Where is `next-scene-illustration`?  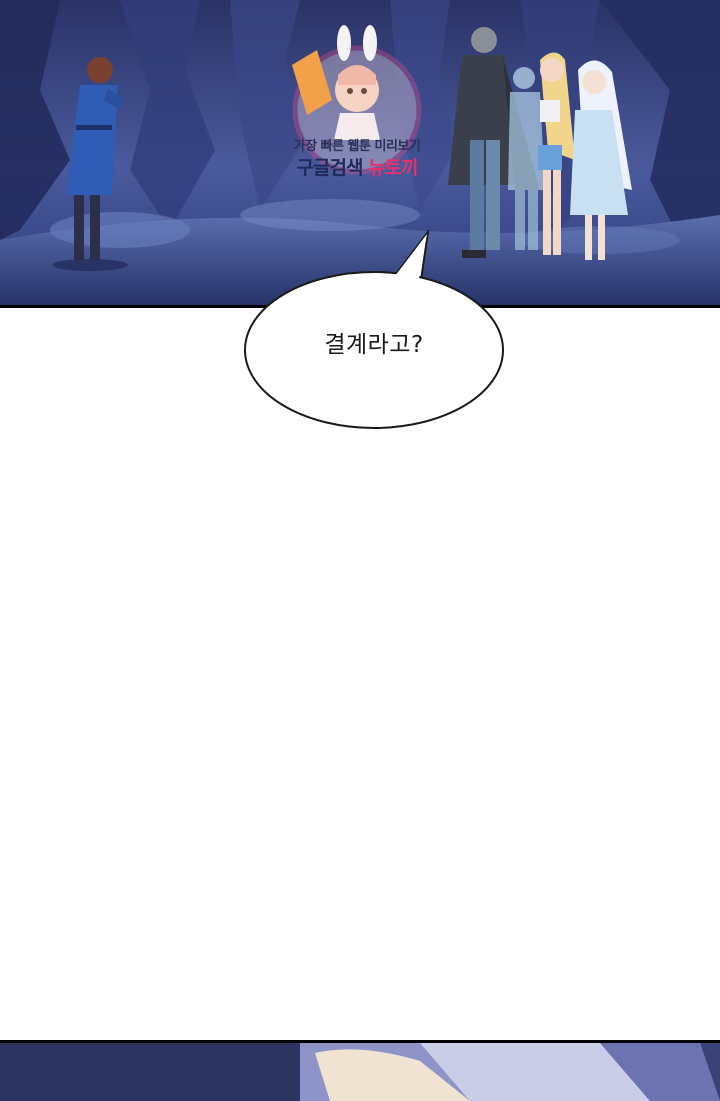 next-scene-illustration is located at coordinates (360, 1072).